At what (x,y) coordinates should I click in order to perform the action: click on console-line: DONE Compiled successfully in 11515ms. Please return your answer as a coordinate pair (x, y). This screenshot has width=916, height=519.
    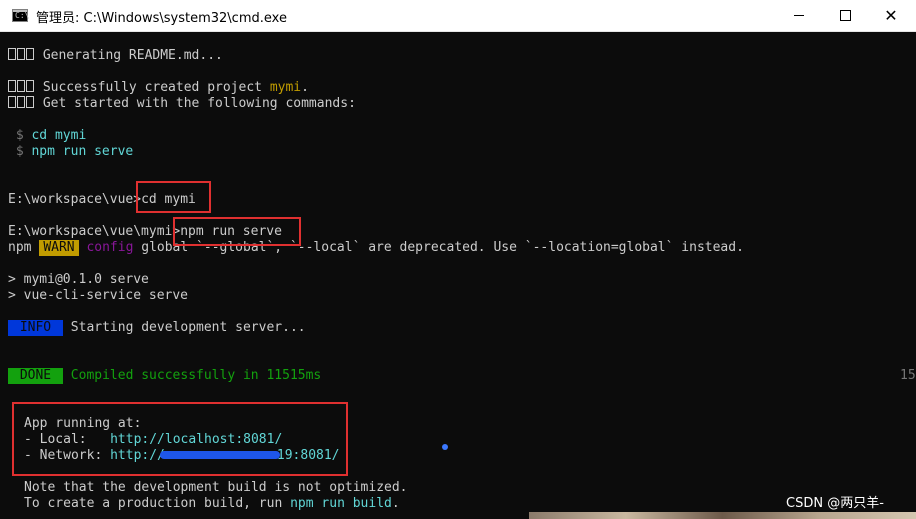
    Looking at the image, I should click on (164, 376).